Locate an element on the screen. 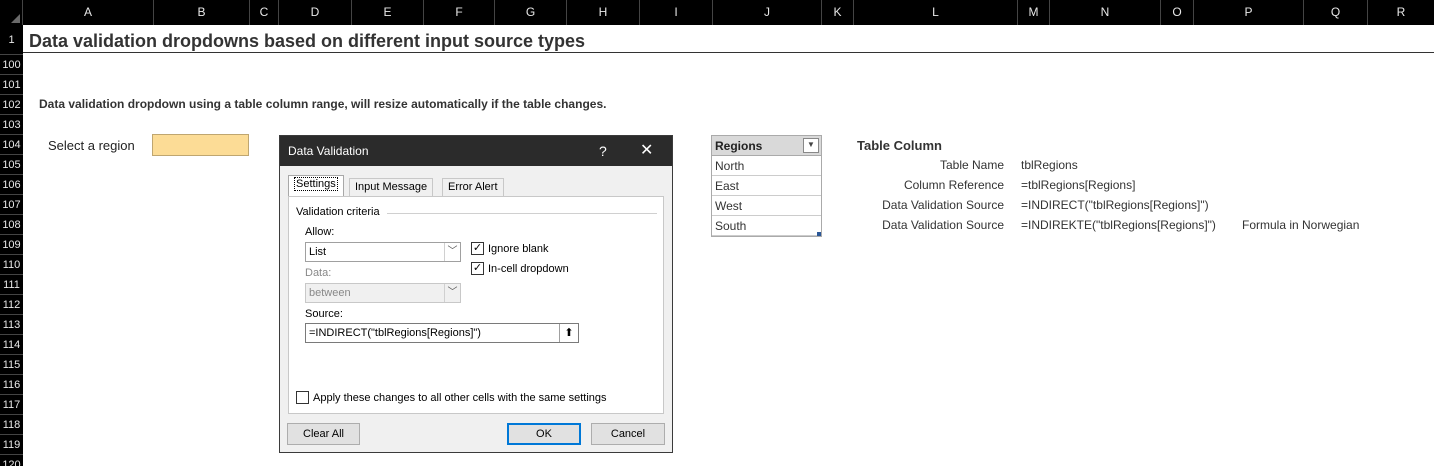 The width and height of the screenshot is (1434, 466). row-header: 115 is located at coordinates (11, 365).